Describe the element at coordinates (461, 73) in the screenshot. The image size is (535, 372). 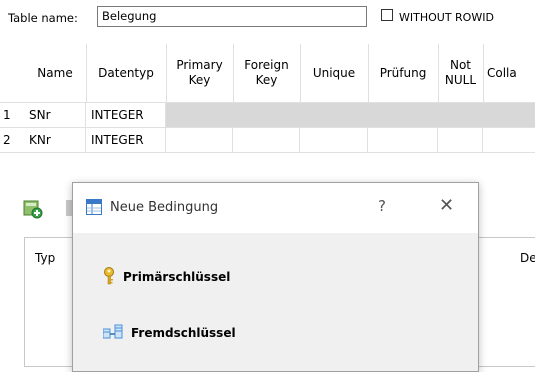
I see `grid-header-not-null: Not NULL` at that location.